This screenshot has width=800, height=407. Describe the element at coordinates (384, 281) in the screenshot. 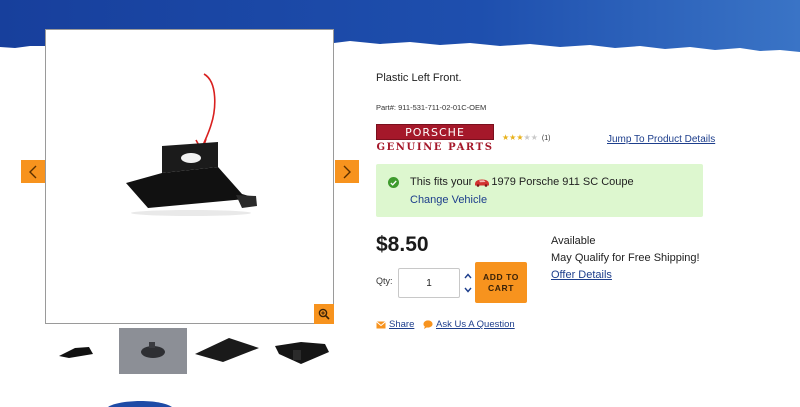

I see `quantity-label: Qty:` at that location.